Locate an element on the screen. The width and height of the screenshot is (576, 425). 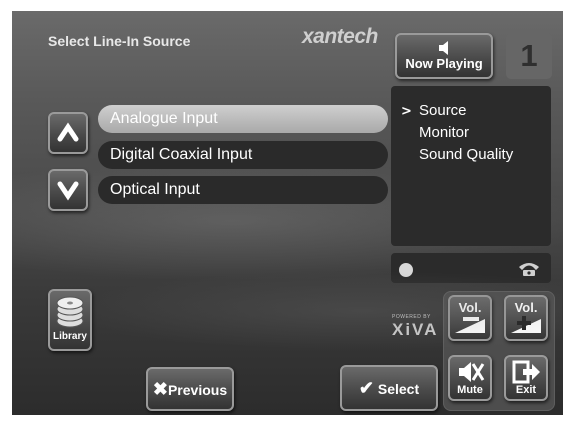
now-playing-button: Now Playing is located at coordinates (444, 56).